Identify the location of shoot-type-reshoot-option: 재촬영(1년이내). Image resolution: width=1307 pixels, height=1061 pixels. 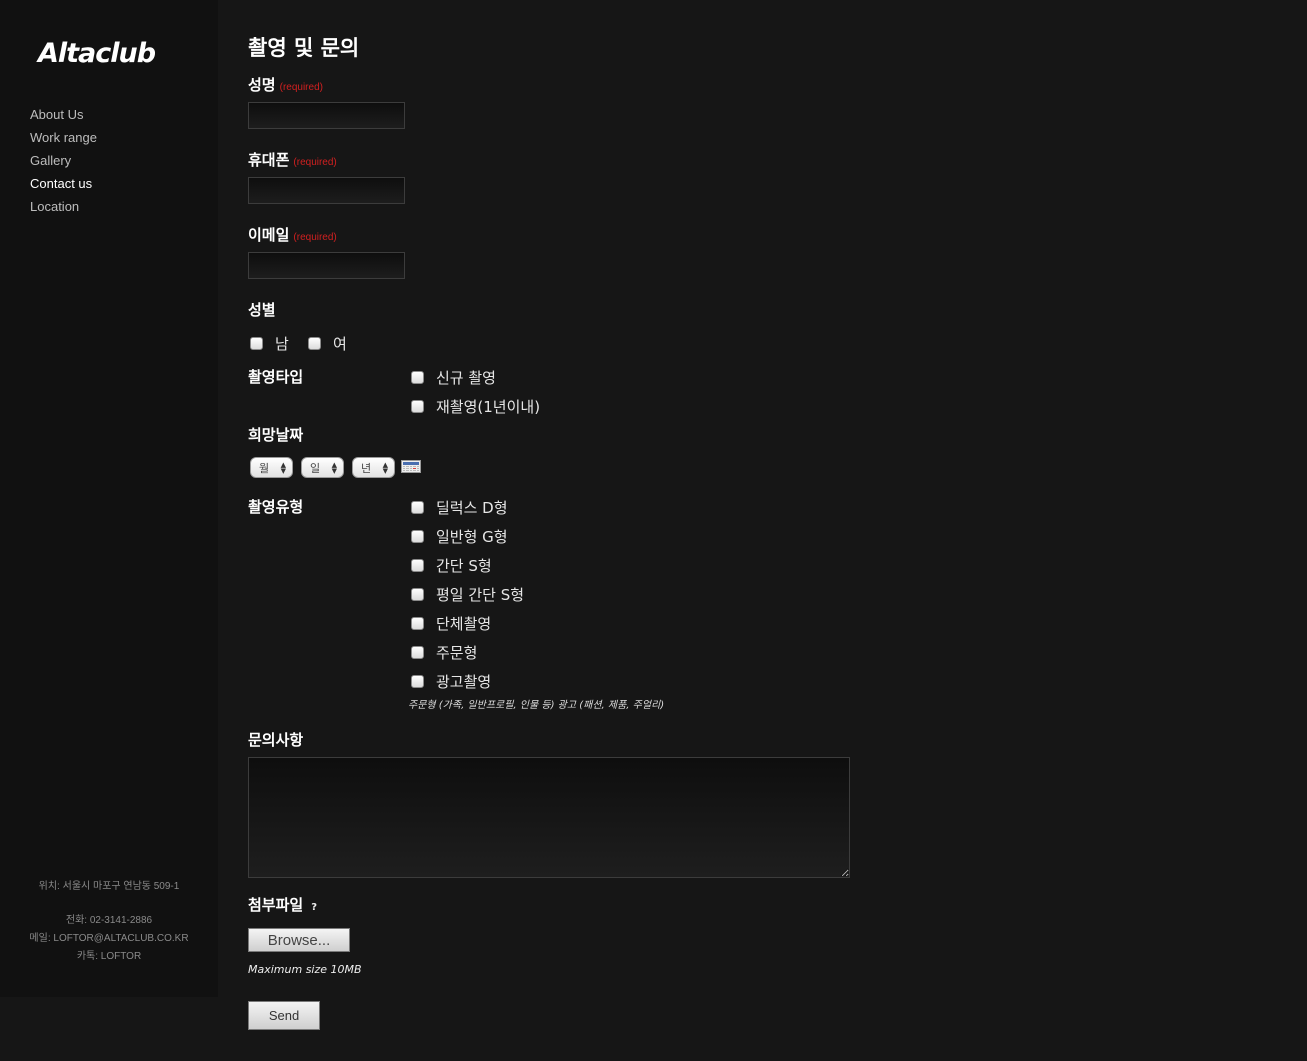
(475, 406).